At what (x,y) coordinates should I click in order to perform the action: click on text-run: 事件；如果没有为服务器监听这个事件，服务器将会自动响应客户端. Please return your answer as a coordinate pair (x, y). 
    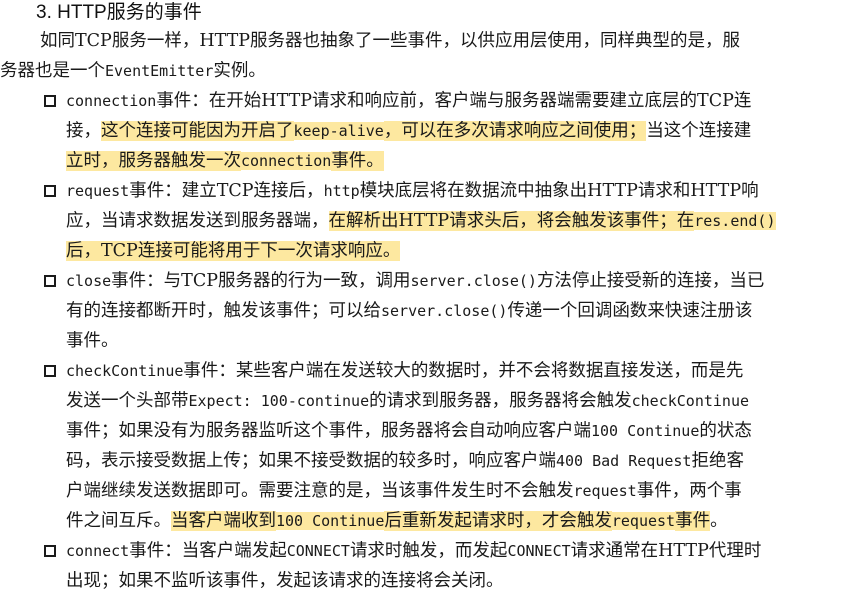
    Looking at the image, I should click on (328, 431).